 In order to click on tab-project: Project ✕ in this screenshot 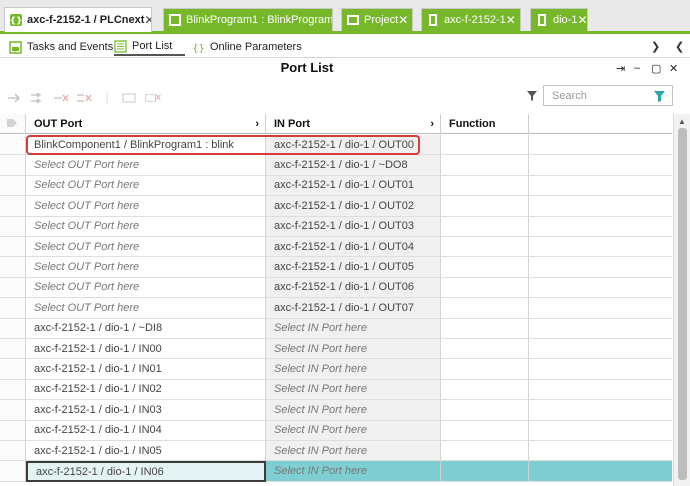, I will do `click(377, 19)`.